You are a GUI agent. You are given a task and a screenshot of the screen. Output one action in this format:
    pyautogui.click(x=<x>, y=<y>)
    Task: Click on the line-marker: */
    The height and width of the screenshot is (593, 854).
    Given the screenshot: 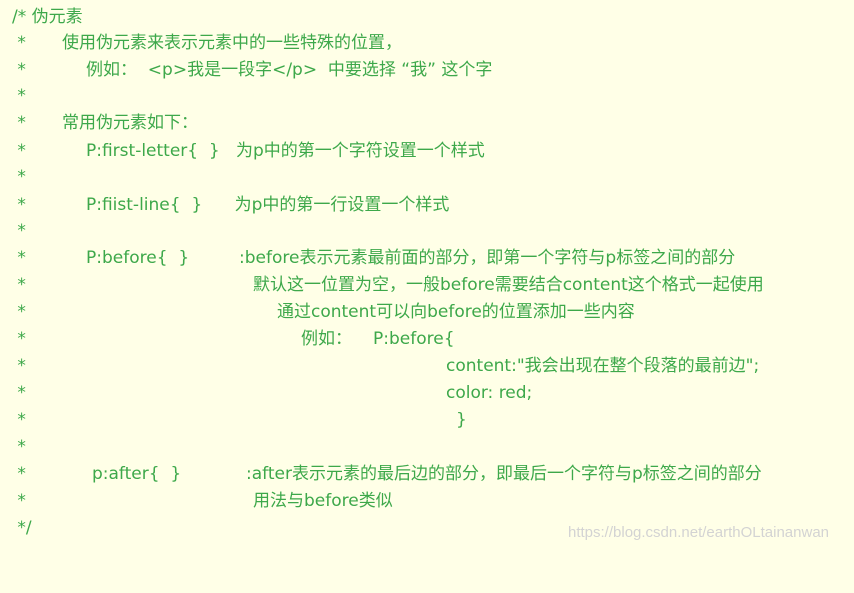 What is the action you would take?
    pyautogui.click(x=22, y=528)
    